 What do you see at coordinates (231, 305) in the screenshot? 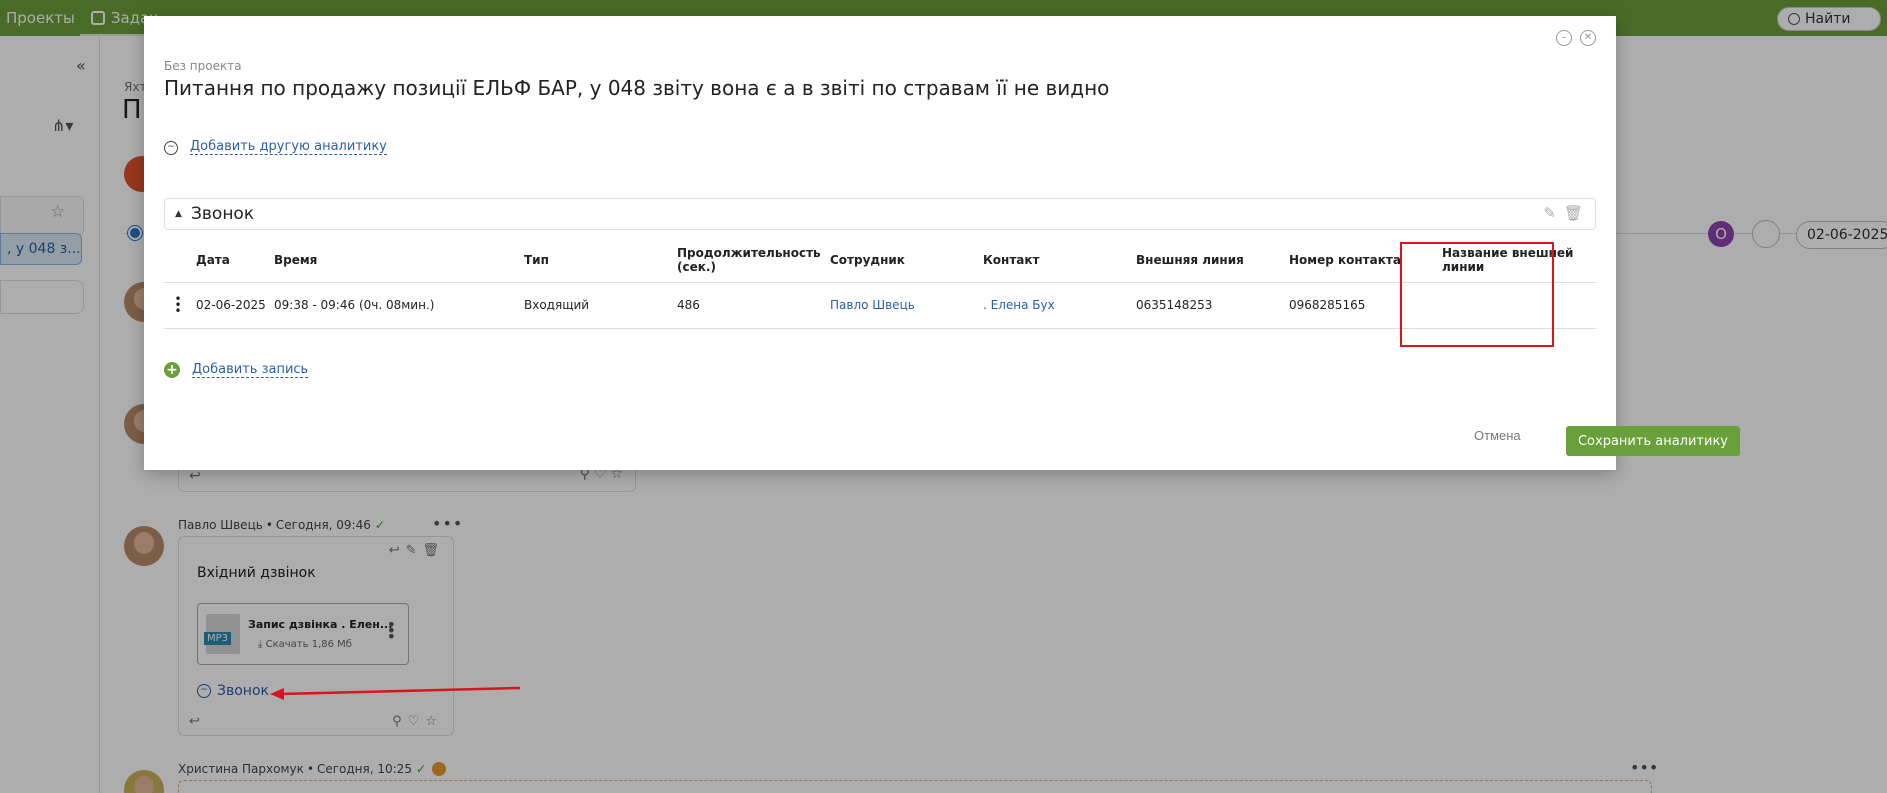
I see `cell-date: 02-06-2025` at bounding box center [231, 305].